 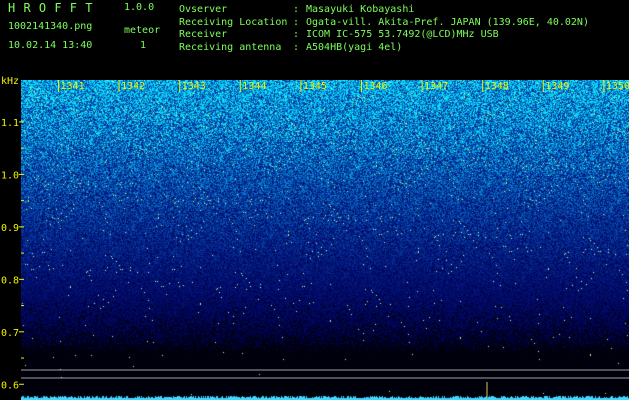 What do you see at coordinates (10, 175) in the screenshot?
I see `y-tick-label: 1.0` at bounding box center [10, 175].